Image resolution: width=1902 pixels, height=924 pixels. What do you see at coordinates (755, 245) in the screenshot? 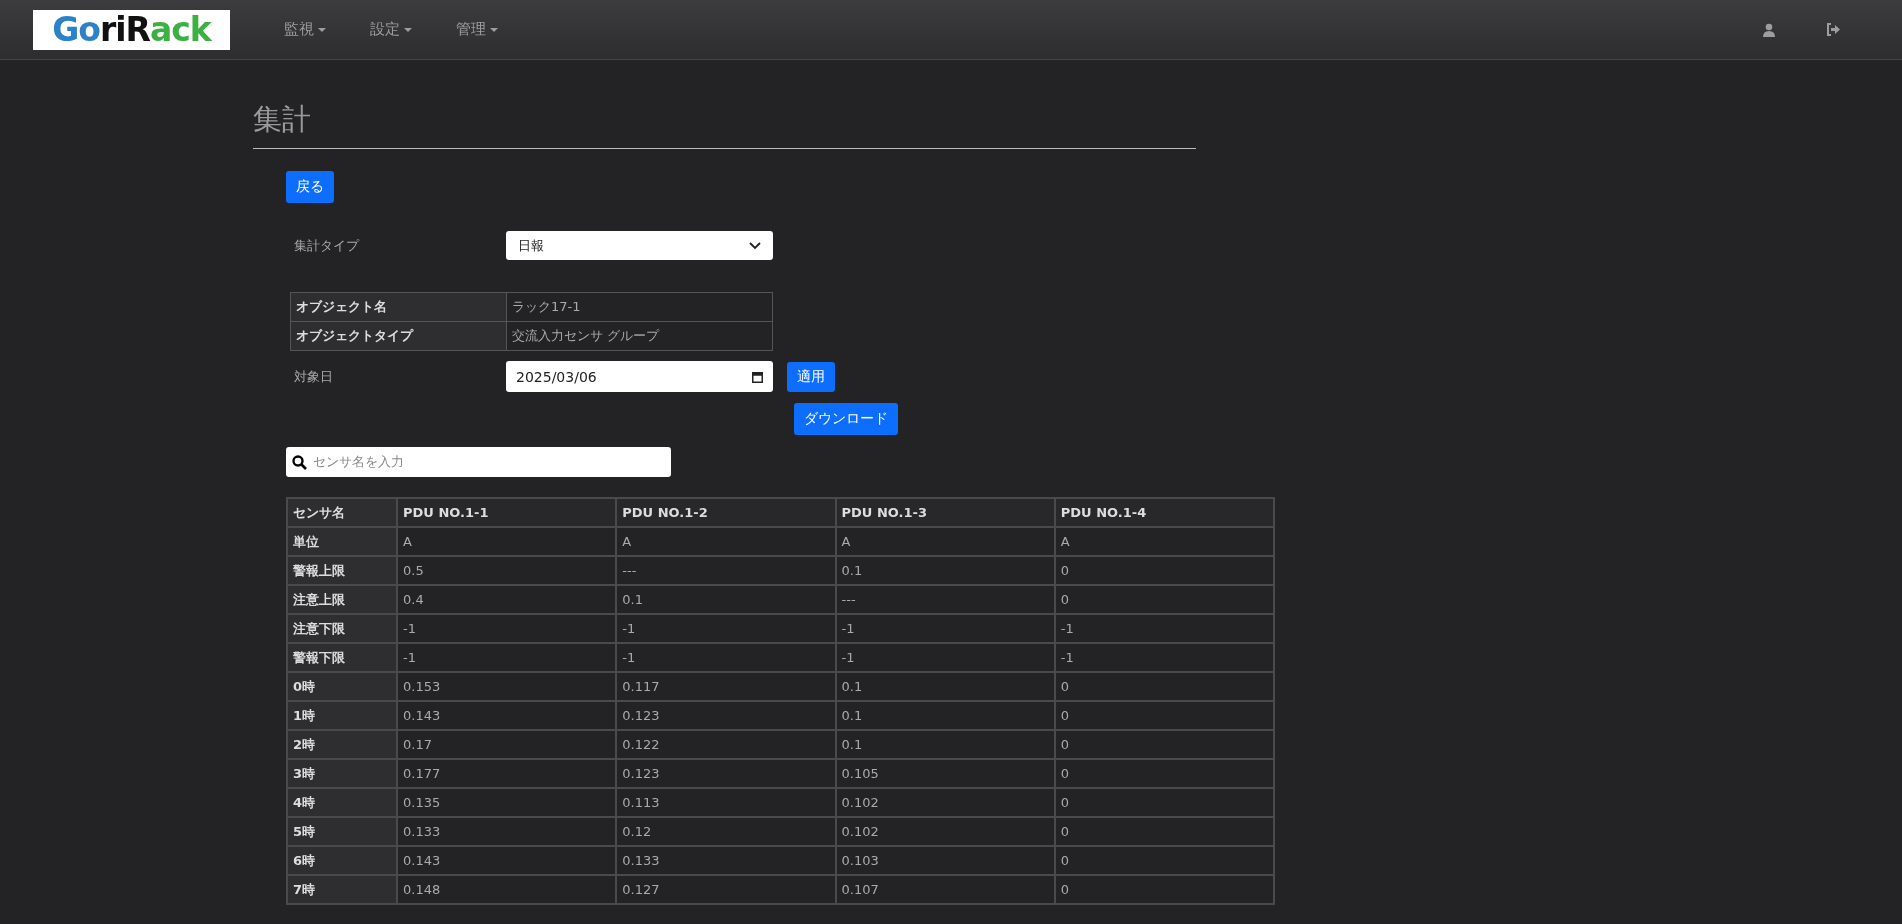
I see `chevron-icon` at bounding box center [755, 245].